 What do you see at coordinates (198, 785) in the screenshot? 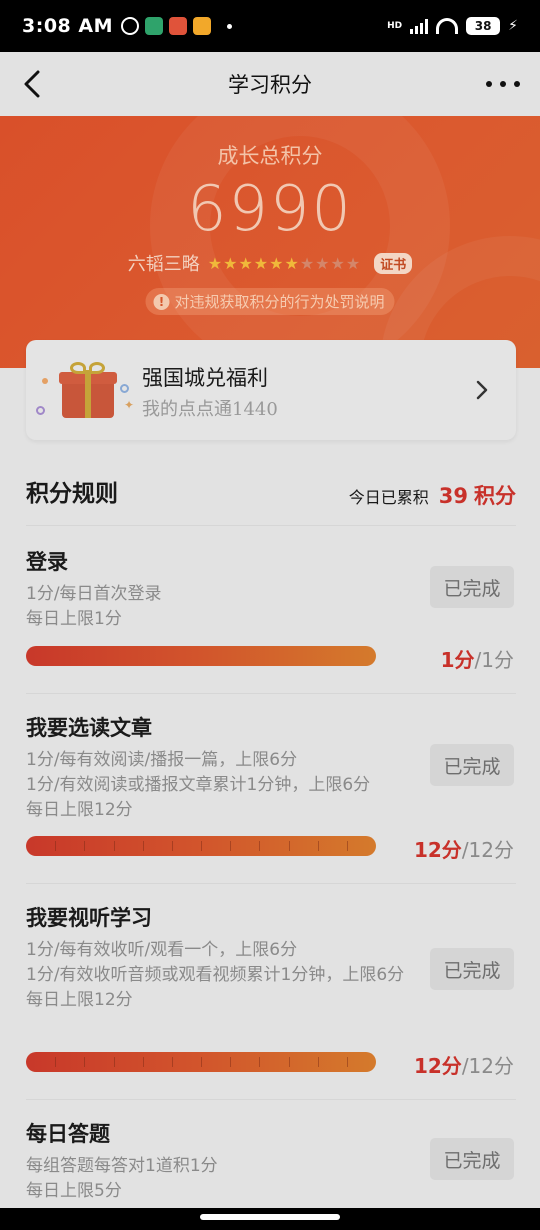
I see `task-desc-line: 1分/有效阅读或播报文章累计1分钟，上限6分` at bounding box center [198, 785].